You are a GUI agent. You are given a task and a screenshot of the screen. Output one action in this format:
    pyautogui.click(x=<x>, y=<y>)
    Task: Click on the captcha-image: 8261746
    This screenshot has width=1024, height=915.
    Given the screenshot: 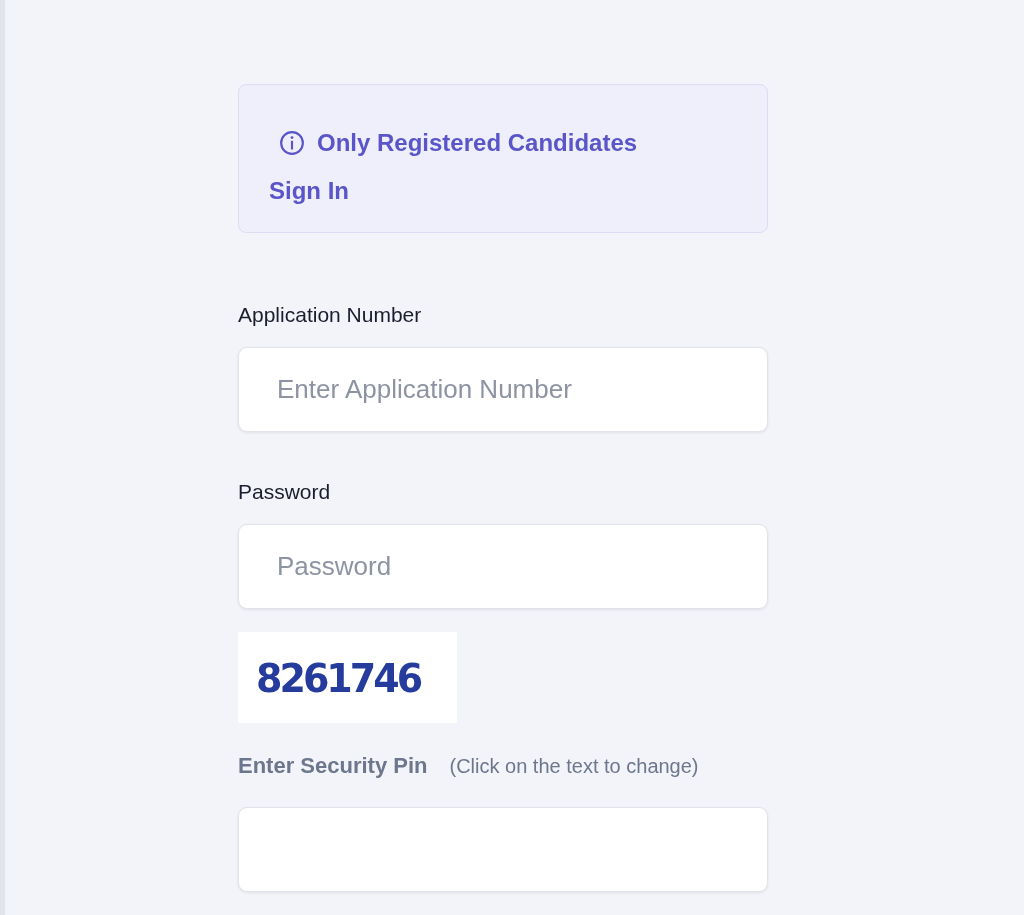 What is the action you would take?
    pyautogui.click(x=347, y=677)
    